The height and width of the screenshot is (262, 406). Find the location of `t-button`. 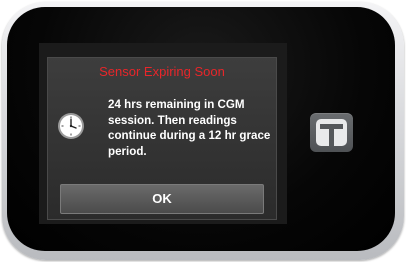

t-button is located at coordinates (331, 132).